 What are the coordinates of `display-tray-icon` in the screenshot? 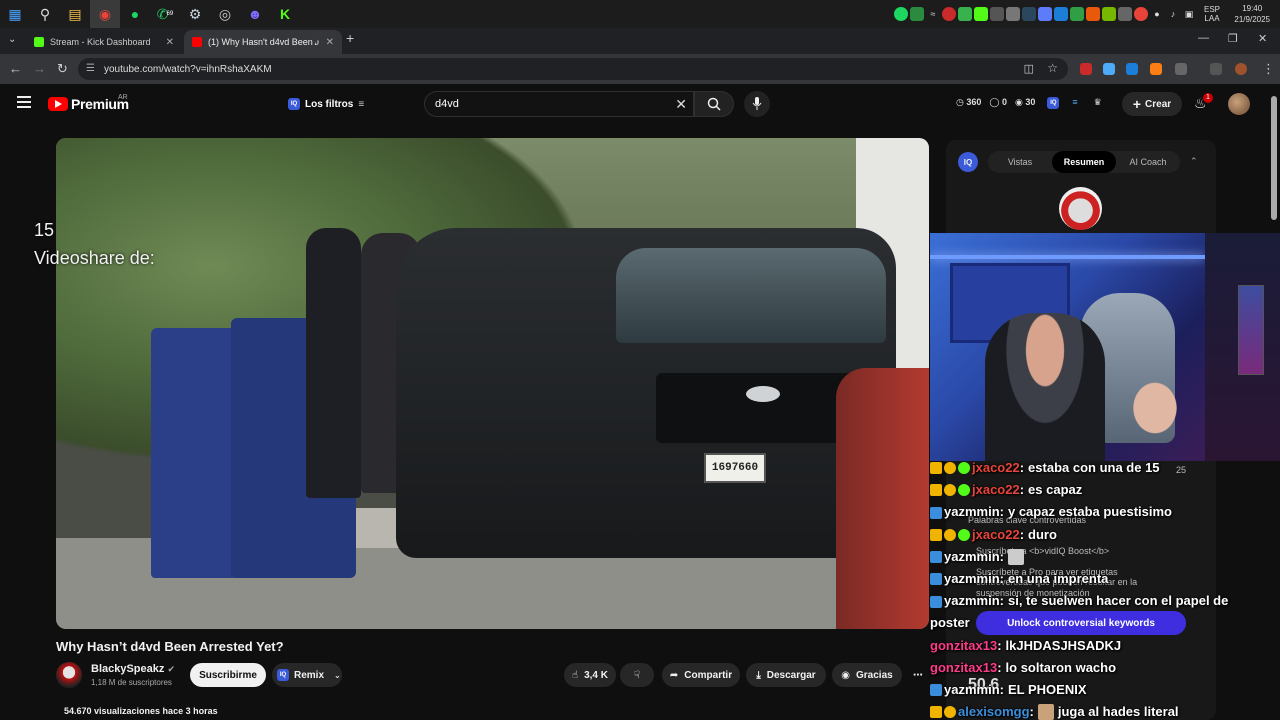 It's located at (1124, 14).